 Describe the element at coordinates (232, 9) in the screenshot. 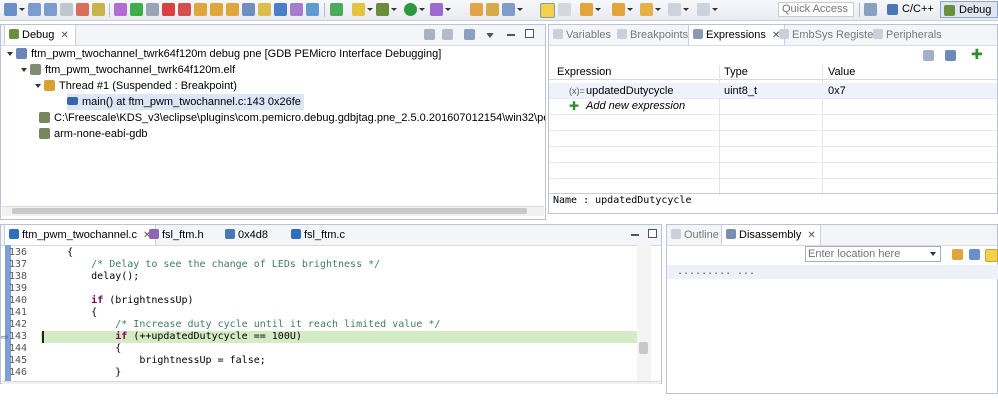

I see `step-return-icon` at that location.